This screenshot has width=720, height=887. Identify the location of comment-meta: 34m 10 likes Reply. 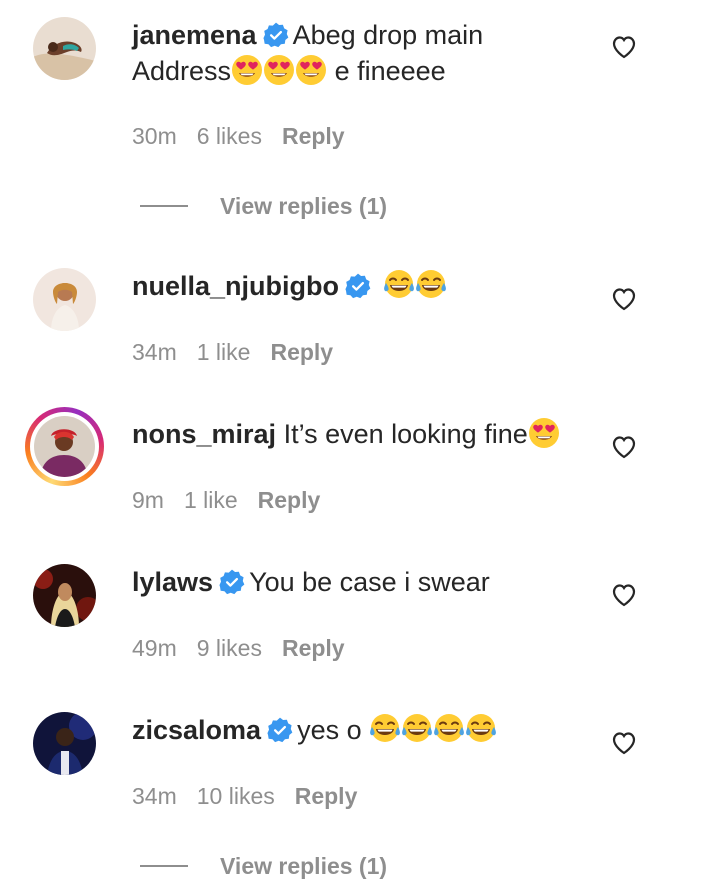
(254, 796).